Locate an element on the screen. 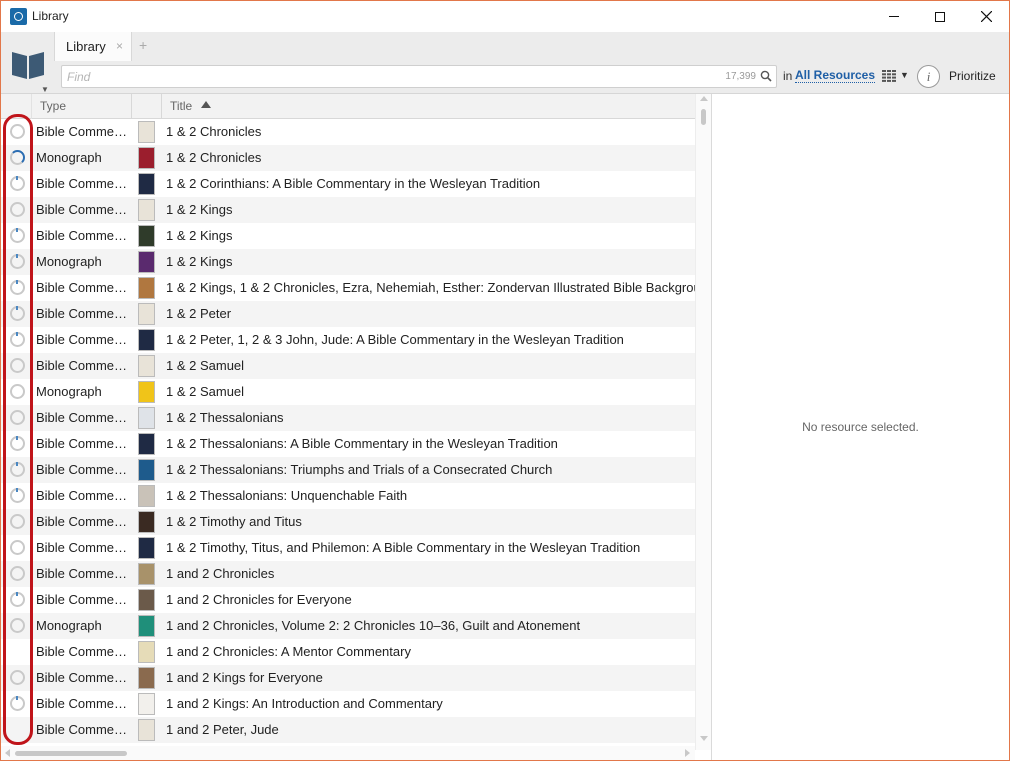 The image size is (1010, 761). scroll-up-icon is located at coordinates (704, 98).